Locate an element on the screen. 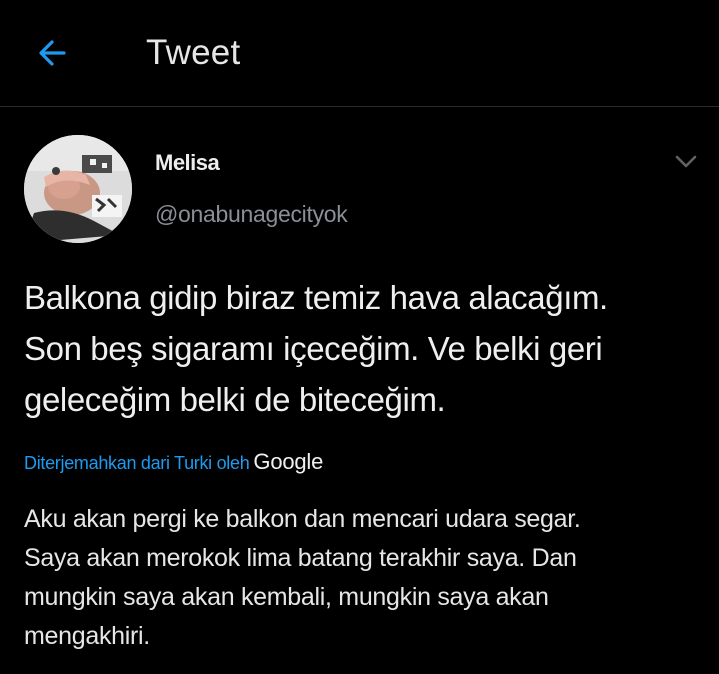 Image resolution: width=719 pixels, height=674 pixels. translated-by-link: Diterjemahkan dari Turki oleh is located at coordinates (137, 463).